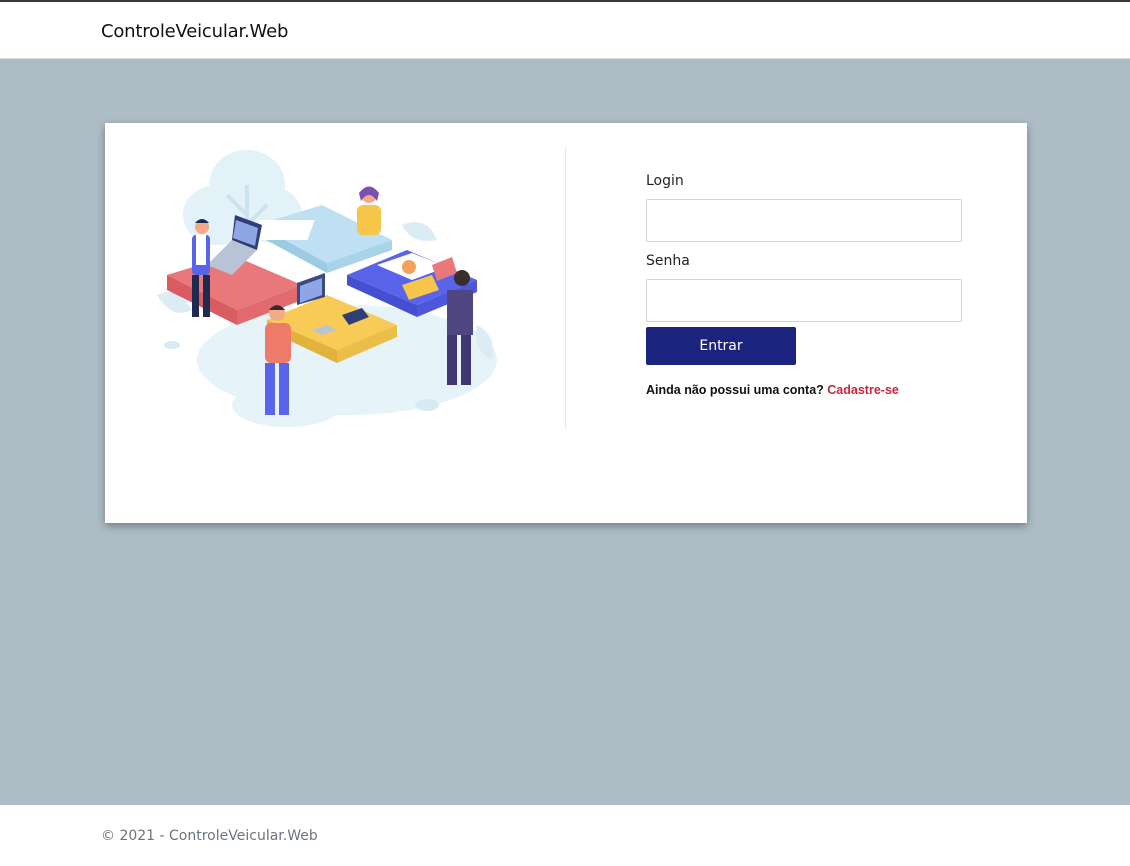 The width and height of the screenshot is (1130, 866). I want to click on signup-link: Cadastre-se, so click(863, 390).